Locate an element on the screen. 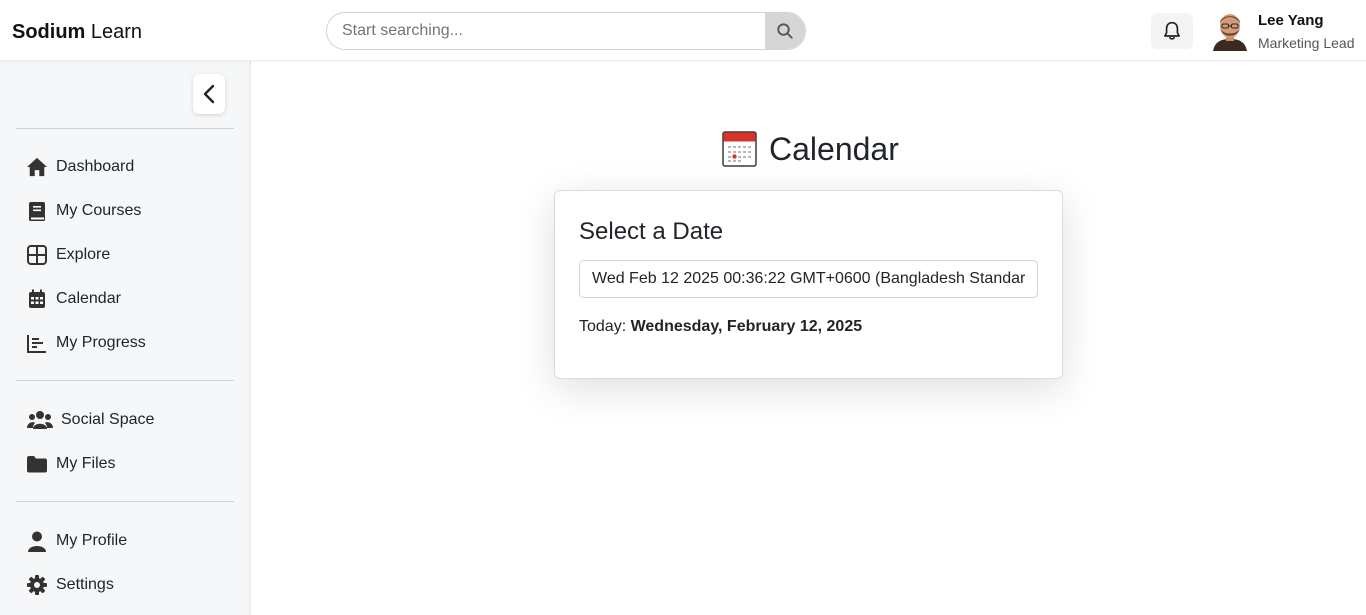 The image size is (1366, 615). sidebar-item-label: My Courses is located at coordinates (99, 210).